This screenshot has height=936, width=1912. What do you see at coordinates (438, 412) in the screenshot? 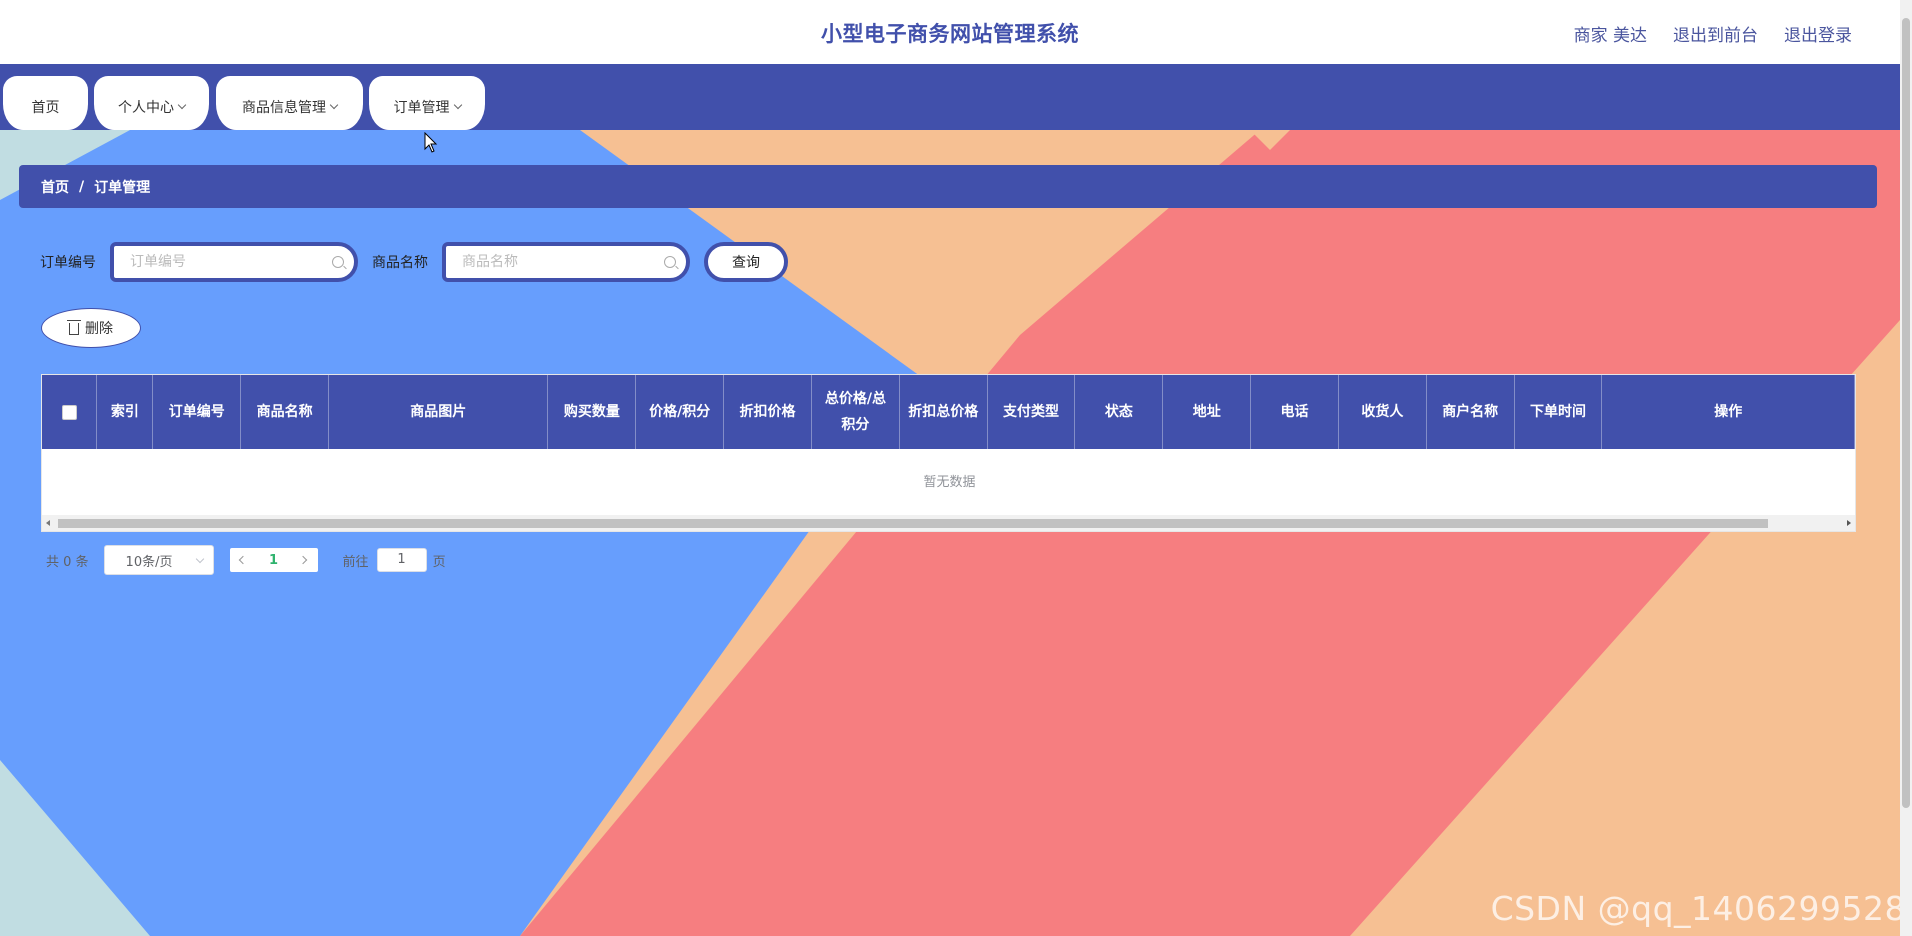
I see `column-header: 商品图片` at bounding box center [438, 412].